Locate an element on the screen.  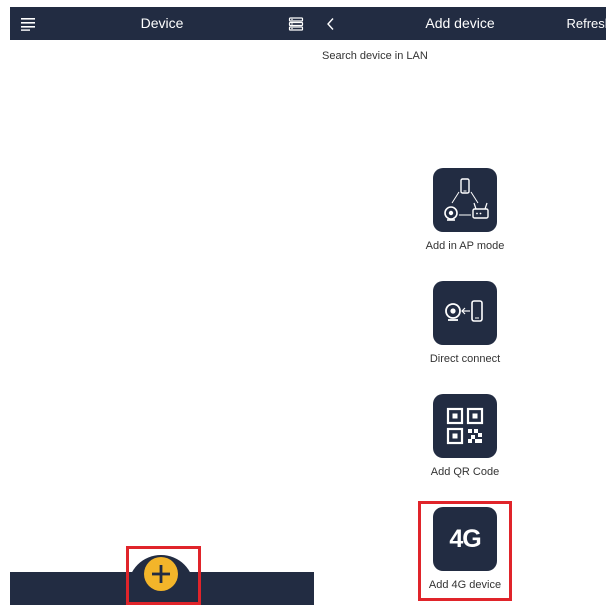
plus-icon is located at coordinates (161, 574).